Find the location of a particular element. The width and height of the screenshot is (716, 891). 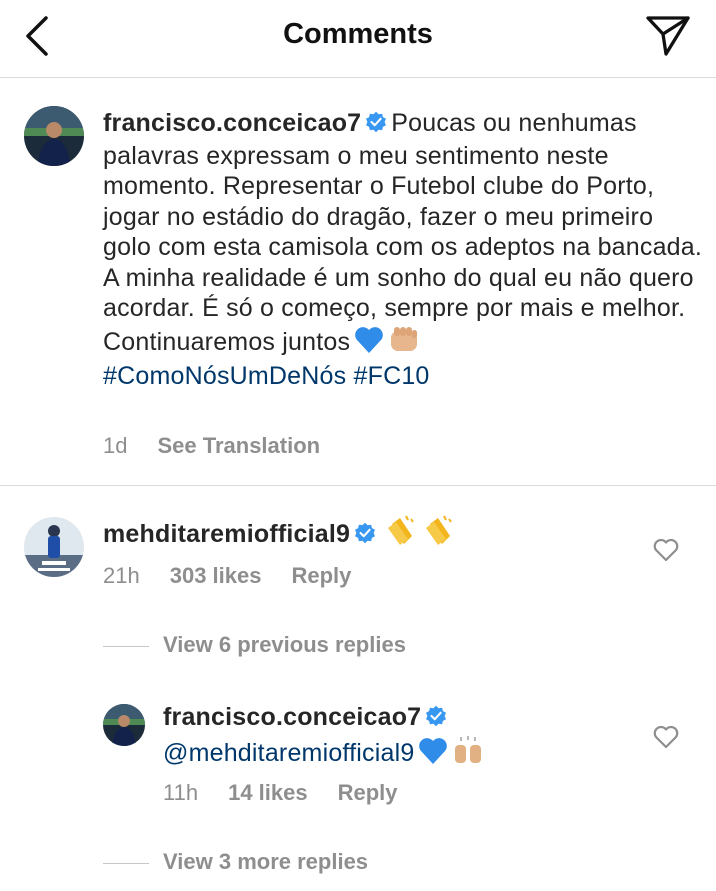

view-previous-replies-label: View 6 previous replies is located at coordinates (284, 644).